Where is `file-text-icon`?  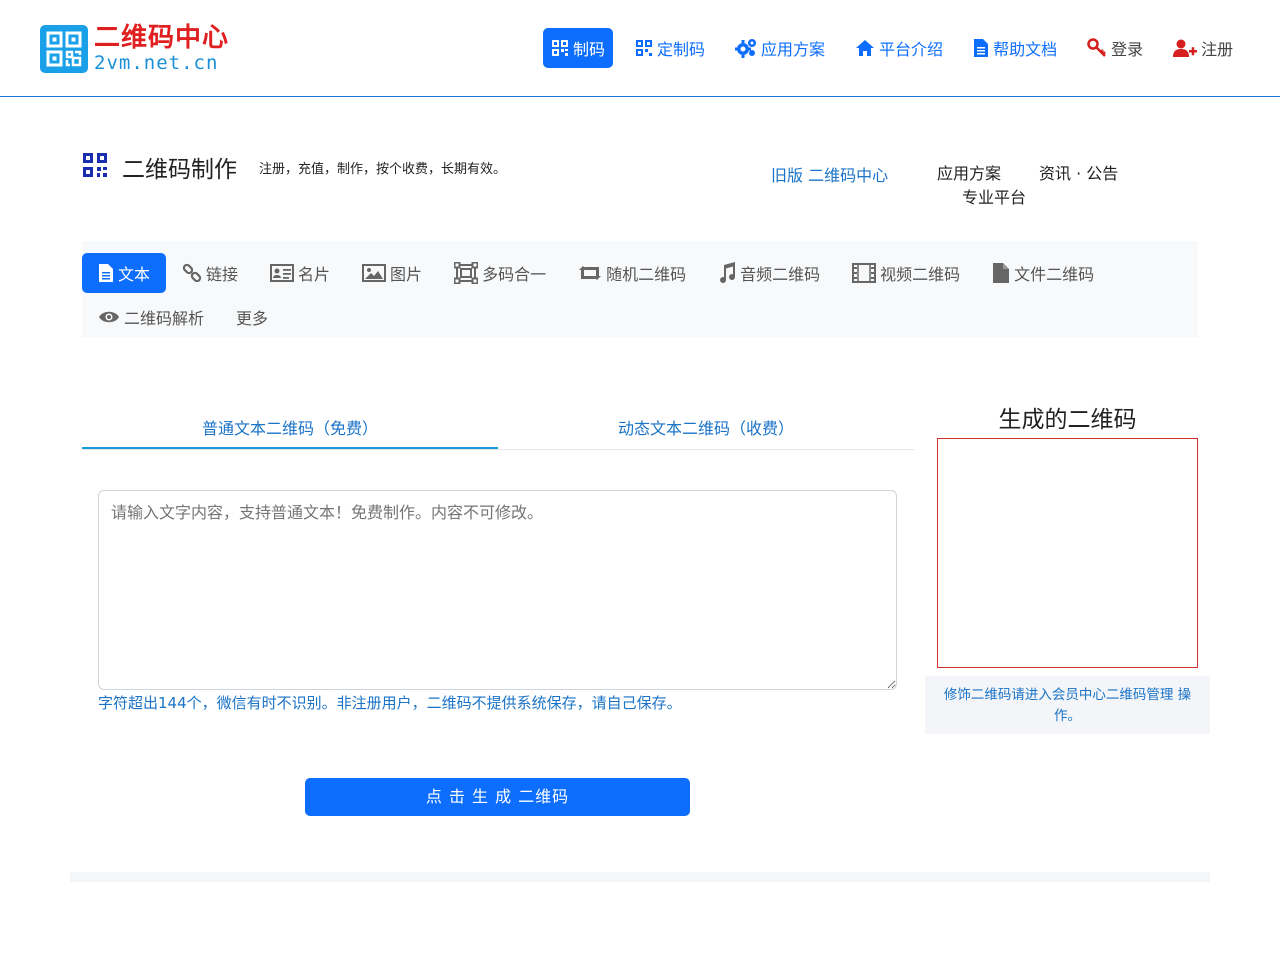 file-text-icon is located at coordinates (106, 273).